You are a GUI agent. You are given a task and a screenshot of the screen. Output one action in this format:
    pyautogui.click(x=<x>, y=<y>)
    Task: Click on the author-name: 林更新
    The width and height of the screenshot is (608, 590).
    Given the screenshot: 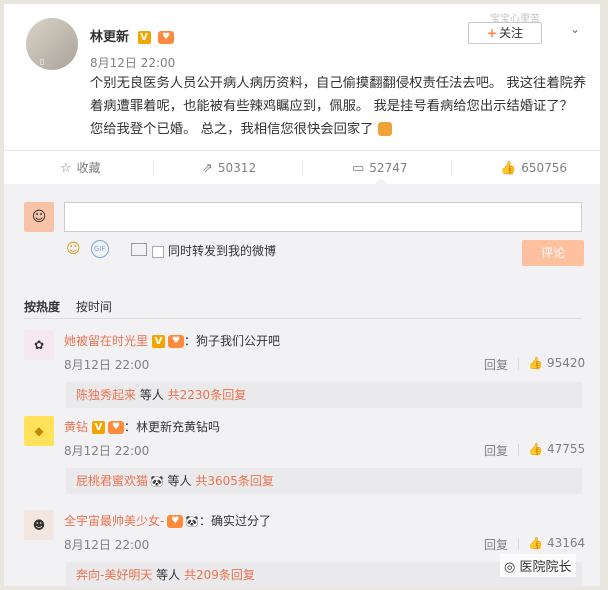 What is the action you would take?
    pyautogui.click(x=109, y=37)
    